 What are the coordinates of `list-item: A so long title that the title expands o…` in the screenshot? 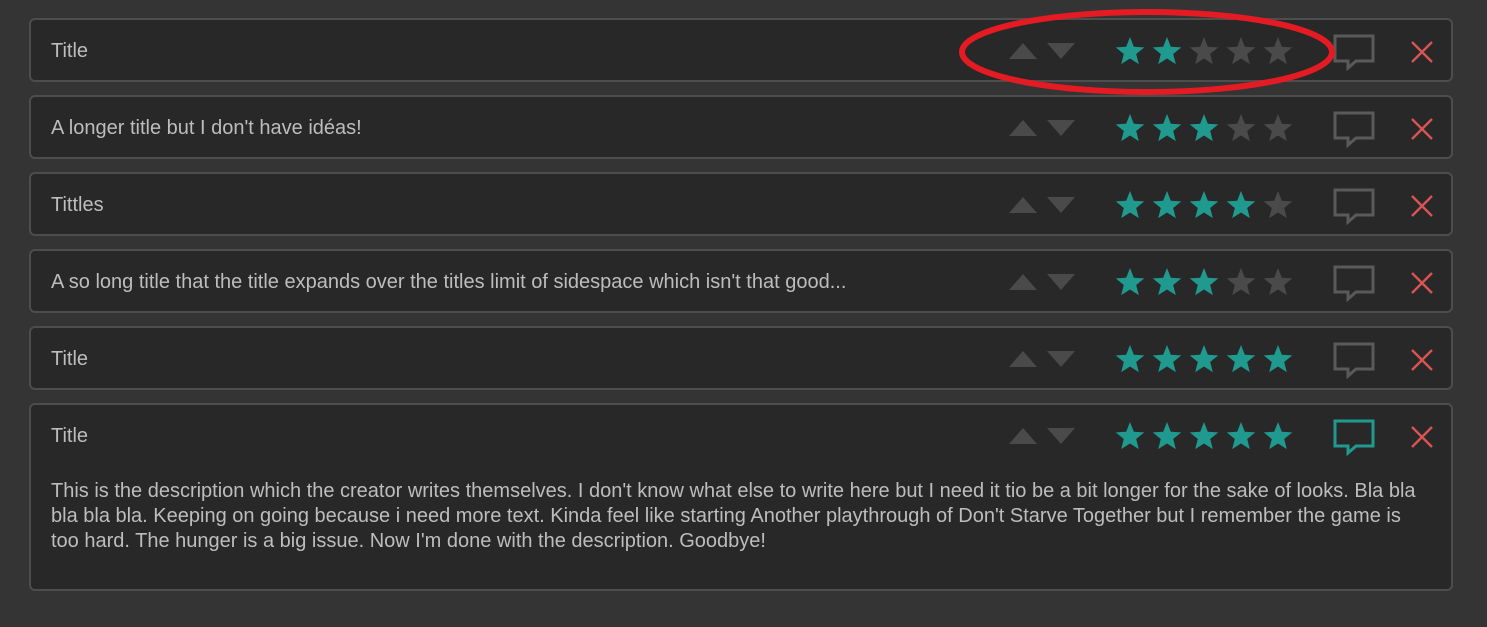 It's located at (741, 281).